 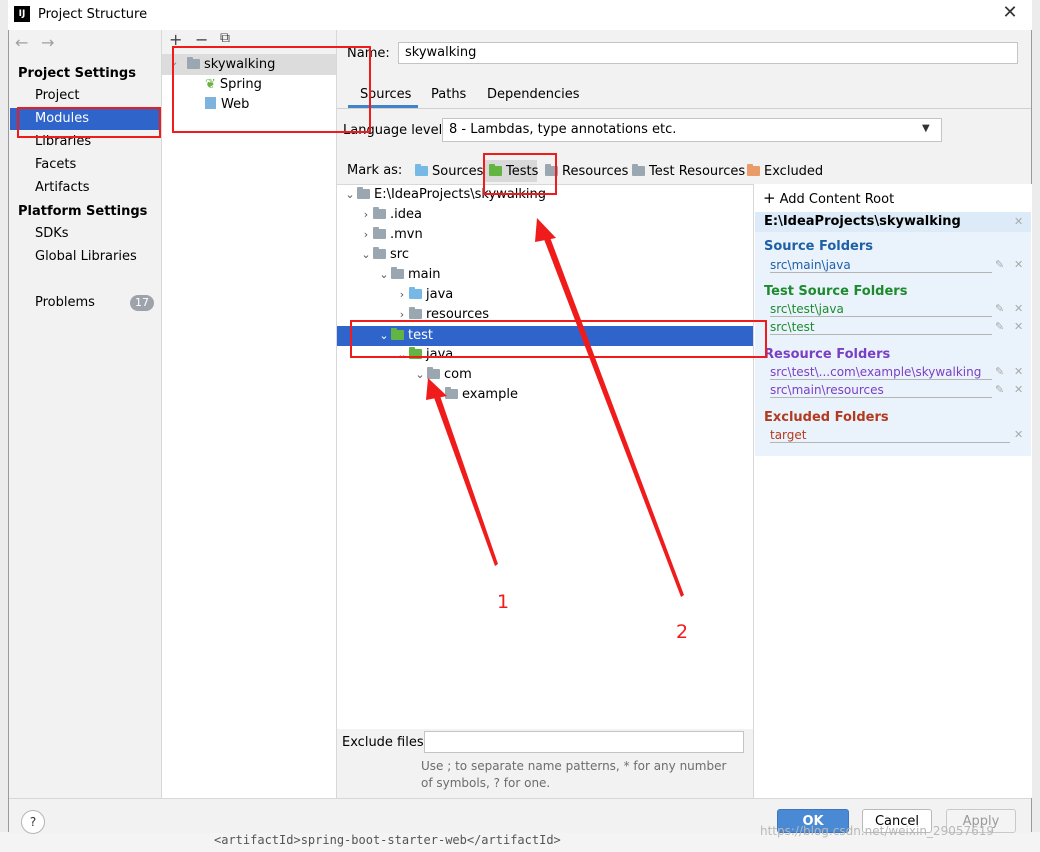 I want to click on annotation-number-2: 2, so click(x=682, y=632).